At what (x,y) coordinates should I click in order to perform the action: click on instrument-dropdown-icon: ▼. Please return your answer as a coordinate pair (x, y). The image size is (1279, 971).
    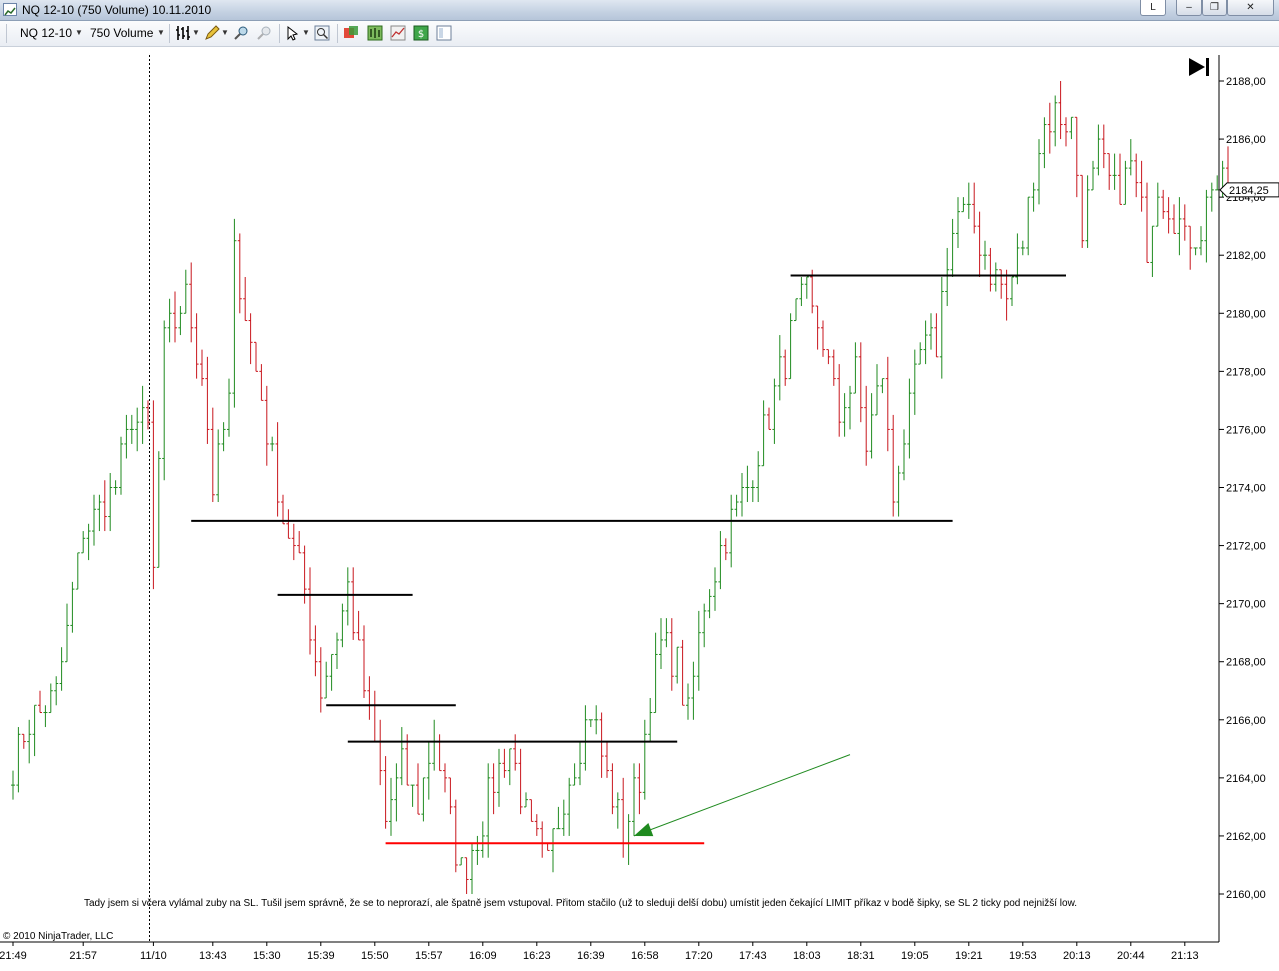
    Looking at the image, I should click on (79, 32).